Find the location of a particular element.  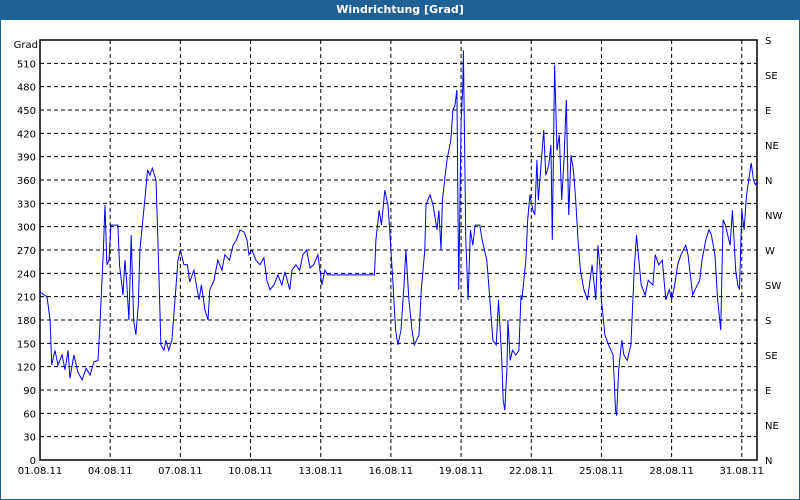

compass-tick-label: W is located at coordinates (770, 251).